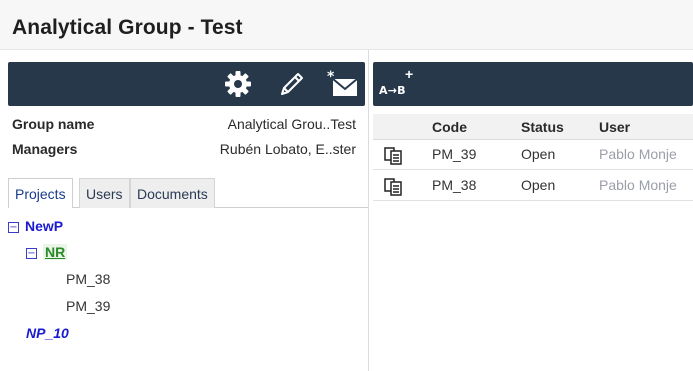 The image size is (693, 371). I want to click on tab-users: Users, so click(104, 193).